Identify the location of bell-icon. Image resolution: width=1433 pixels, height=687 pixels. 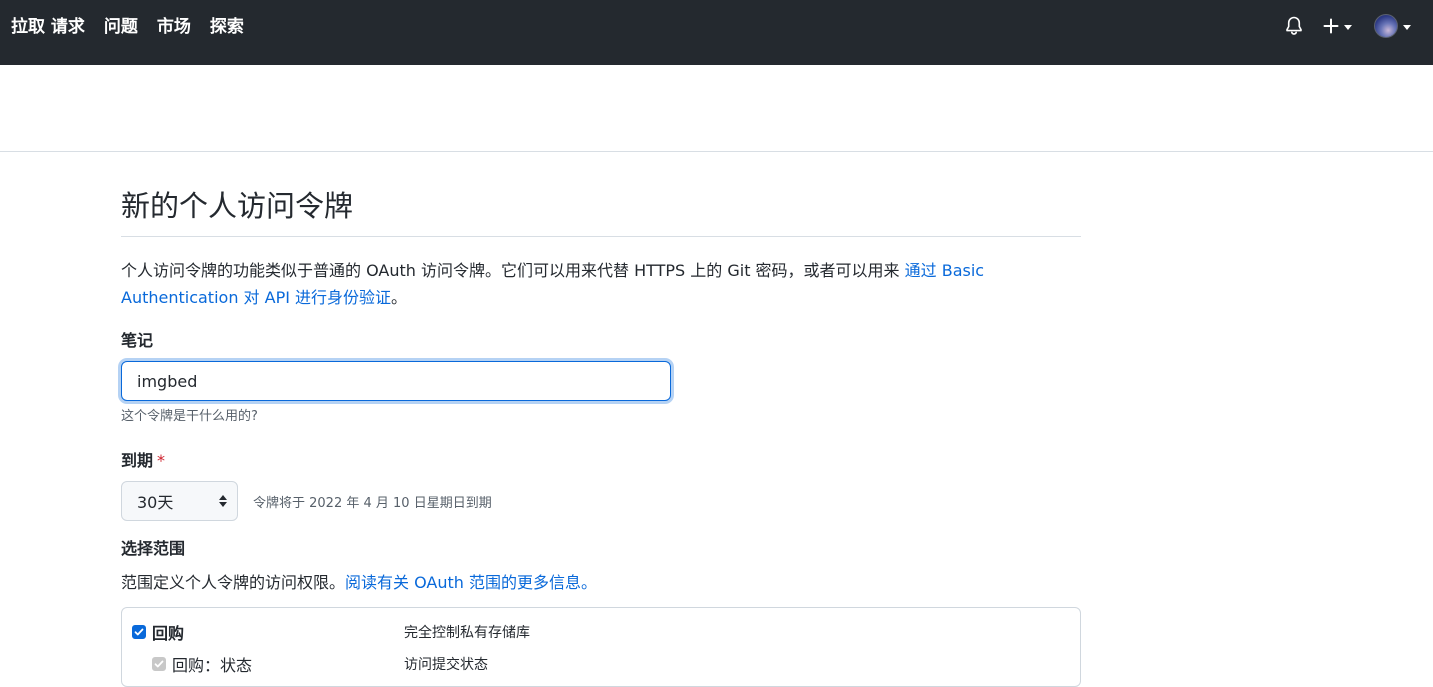
(1294, 26).